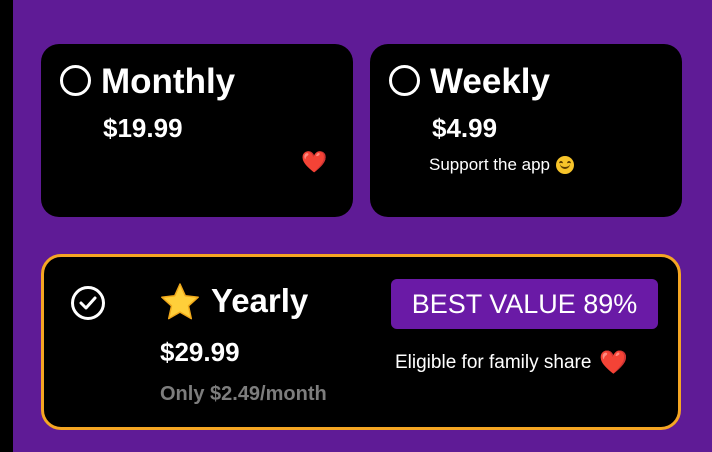 This screenshot has height=452, width=712. I want to click on plan-price: $4.99, so click(465, 128).